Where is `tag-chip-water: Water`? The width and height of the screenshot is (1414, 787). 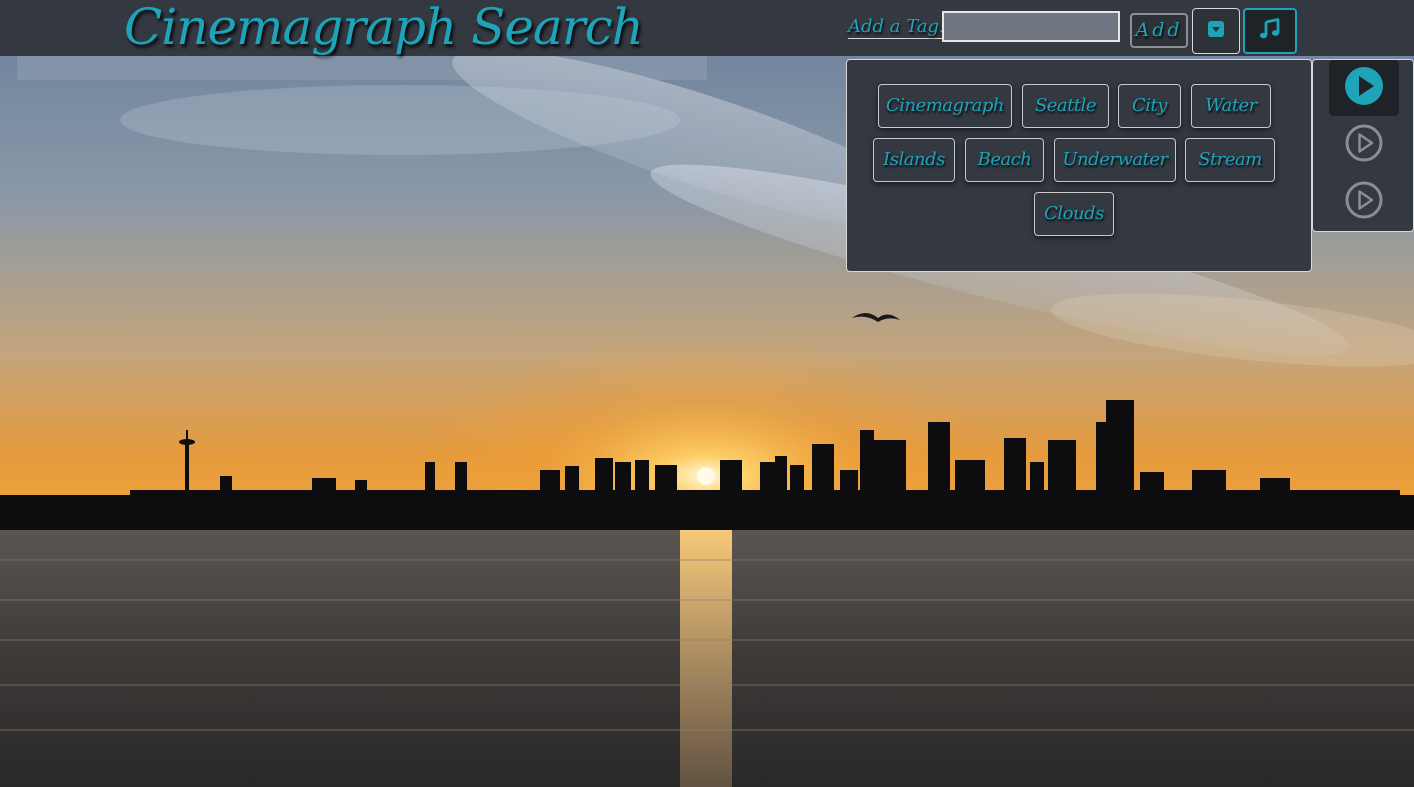
tag-chip-water: Water is located at coordinates (1231, 106).